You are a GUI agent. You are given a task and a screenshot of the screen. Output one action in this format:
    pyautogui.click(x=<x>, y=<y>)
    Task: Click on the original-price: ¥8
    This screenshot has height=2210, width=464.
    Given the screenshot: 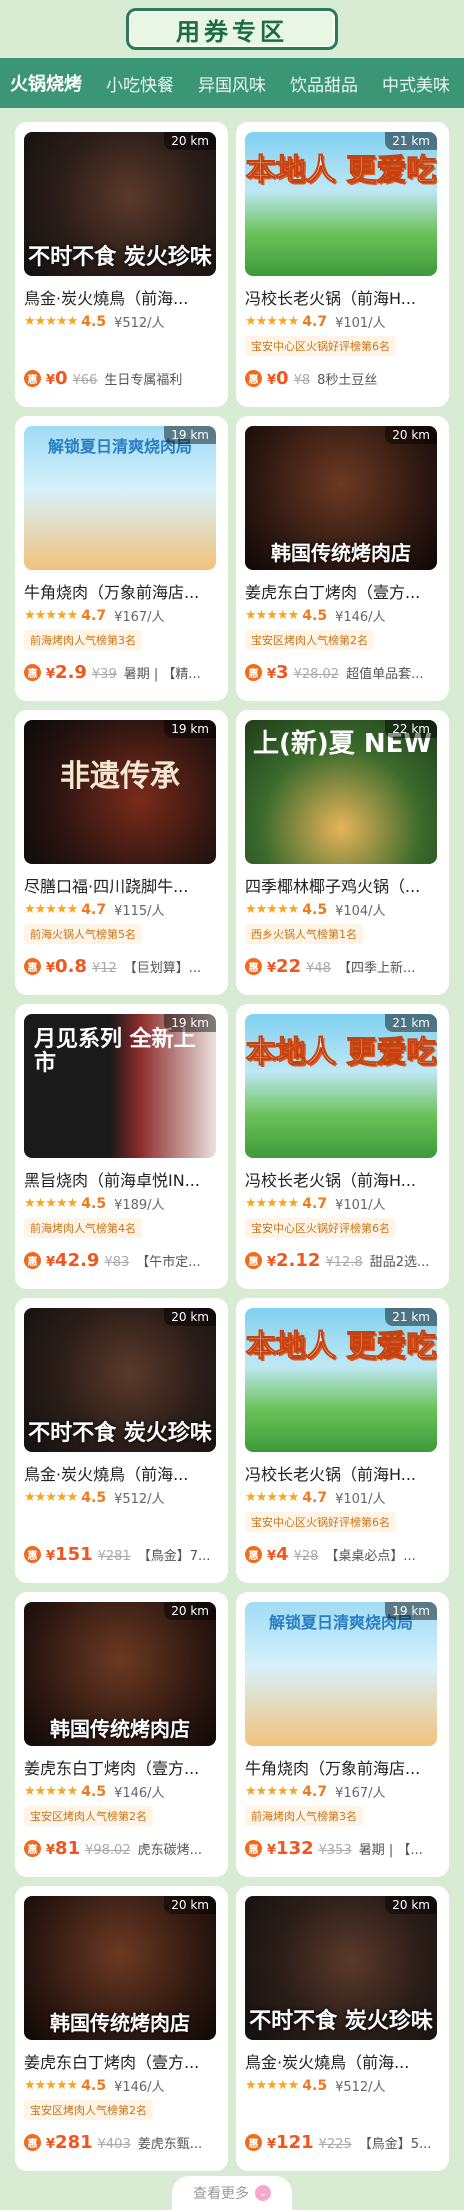 What is the action you would take?
    pyautogui.click(x=302, y=380)
    